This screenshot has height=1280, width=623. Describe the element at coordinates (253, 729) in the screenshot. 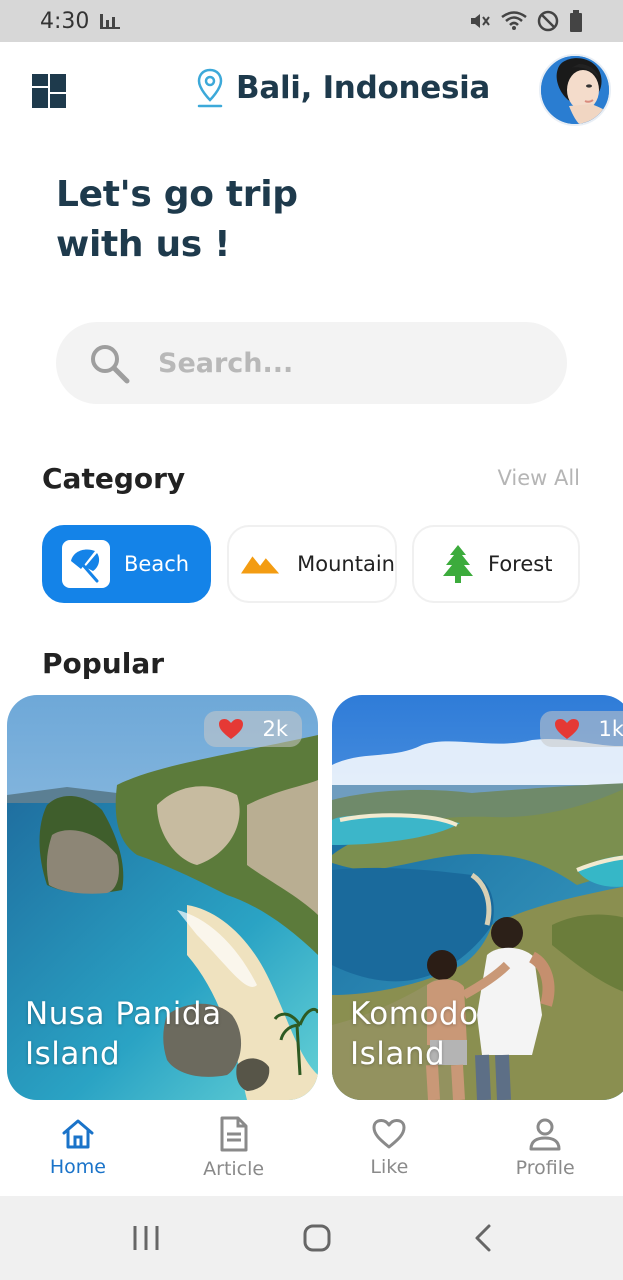

I see `like-badge: 2k` at that location.